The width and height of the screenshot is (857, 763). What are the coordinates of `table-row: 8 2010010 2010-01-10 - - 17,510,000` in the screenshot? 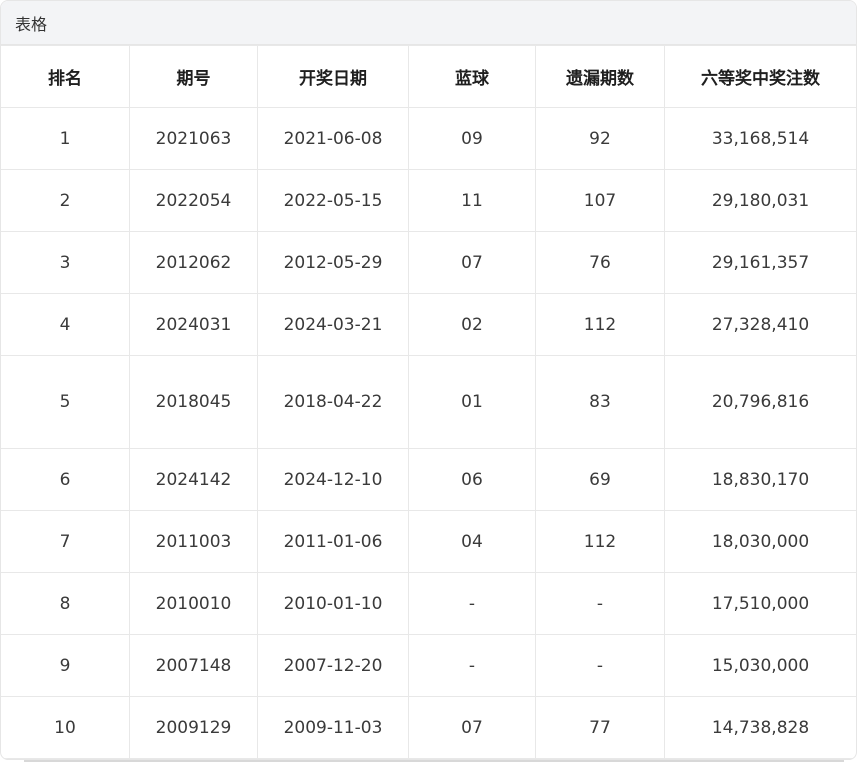 It's located at (428, 603).